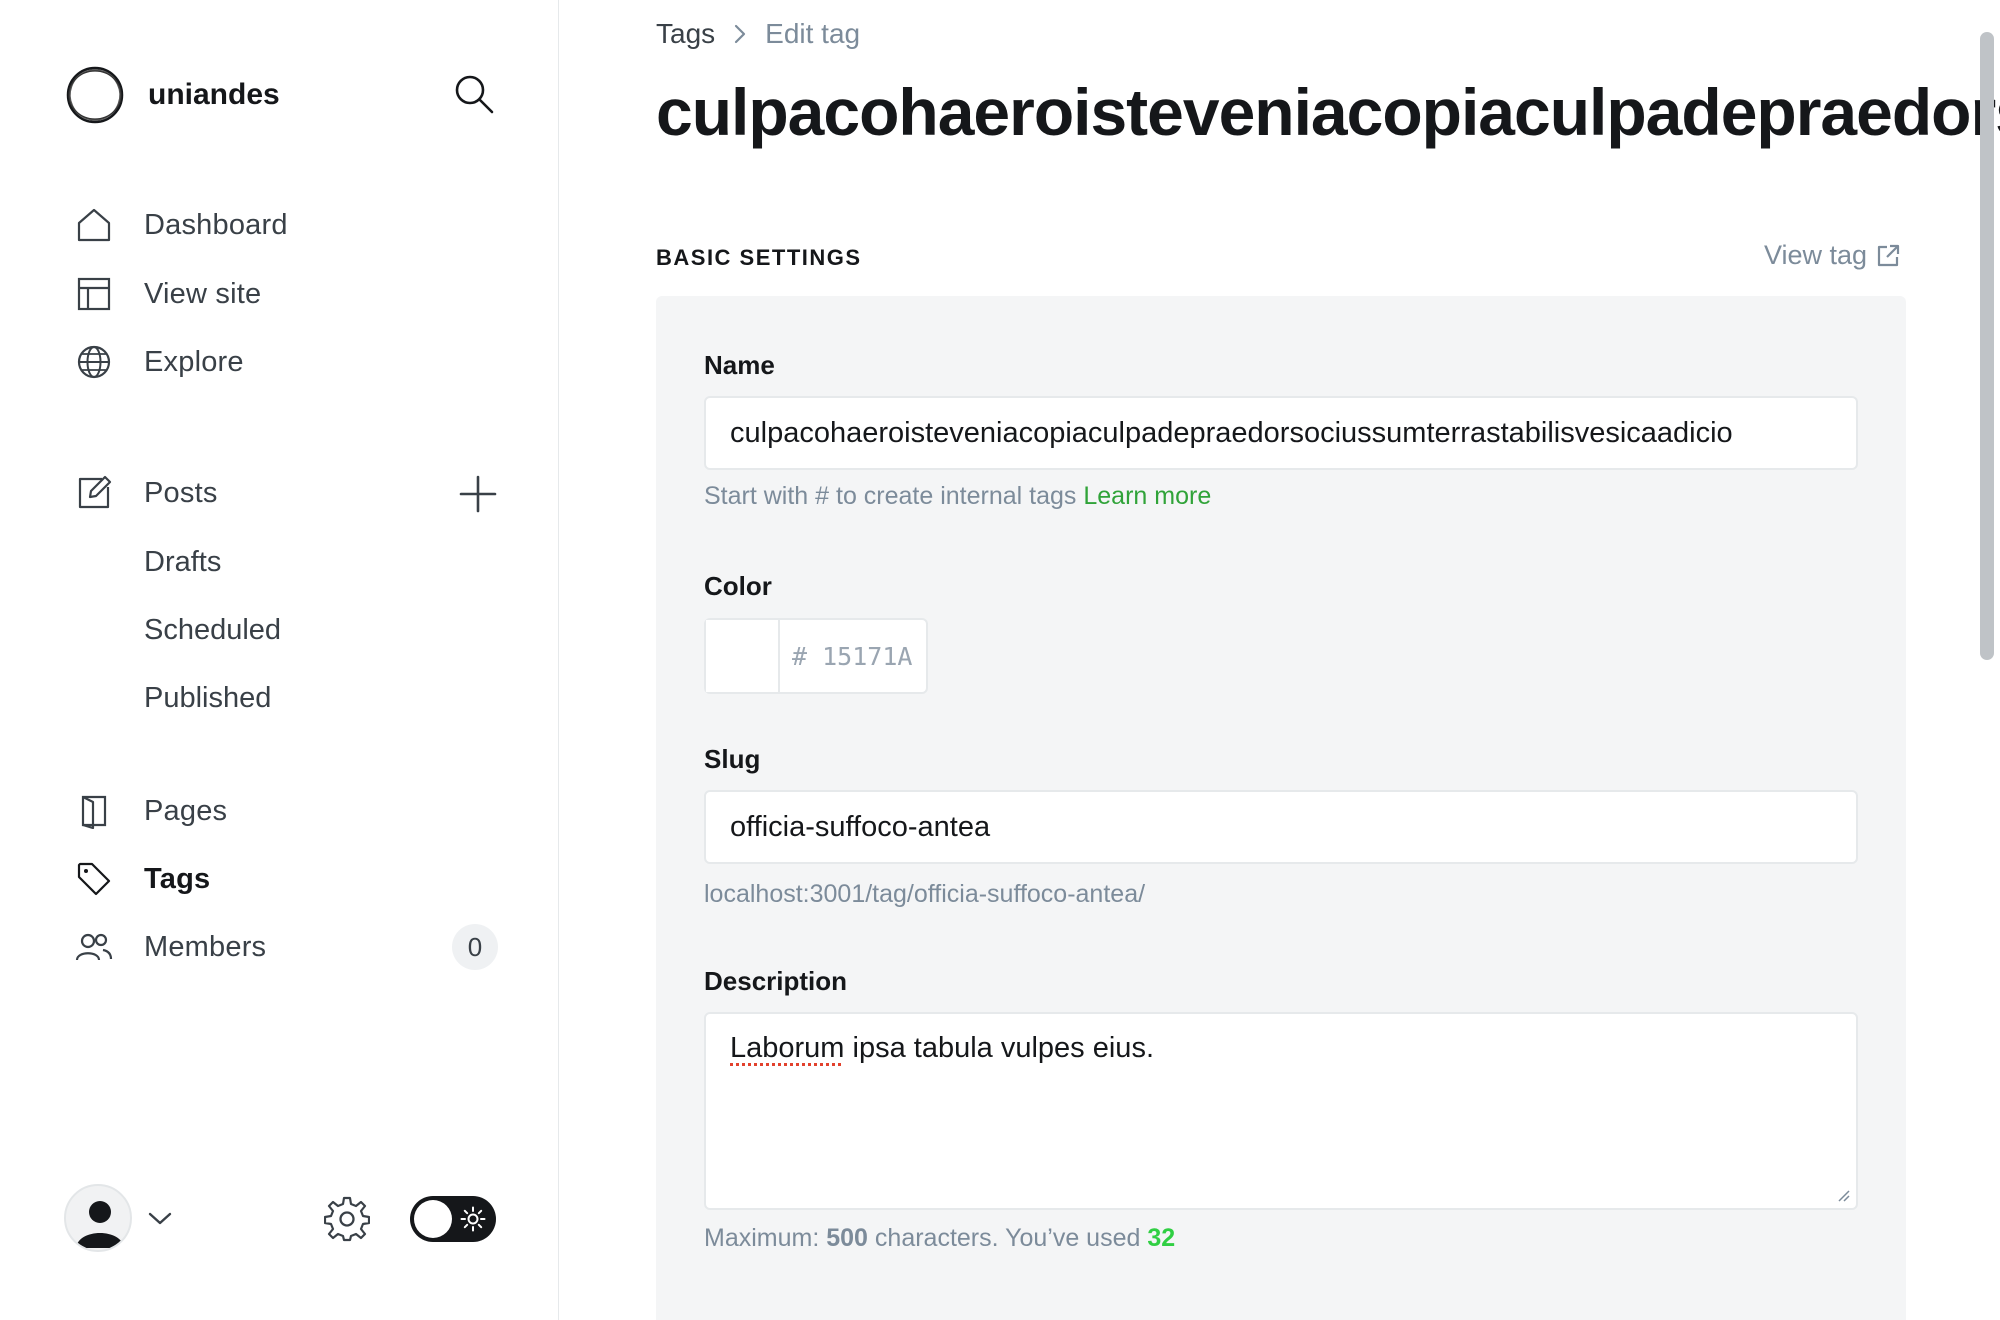 This screenshot has width=2000, height=1320. What do you see at coordinates (759, 257) in the screenshot?
I see `section-title: BASIC SETTINGS` at bounding box center [759, 257].